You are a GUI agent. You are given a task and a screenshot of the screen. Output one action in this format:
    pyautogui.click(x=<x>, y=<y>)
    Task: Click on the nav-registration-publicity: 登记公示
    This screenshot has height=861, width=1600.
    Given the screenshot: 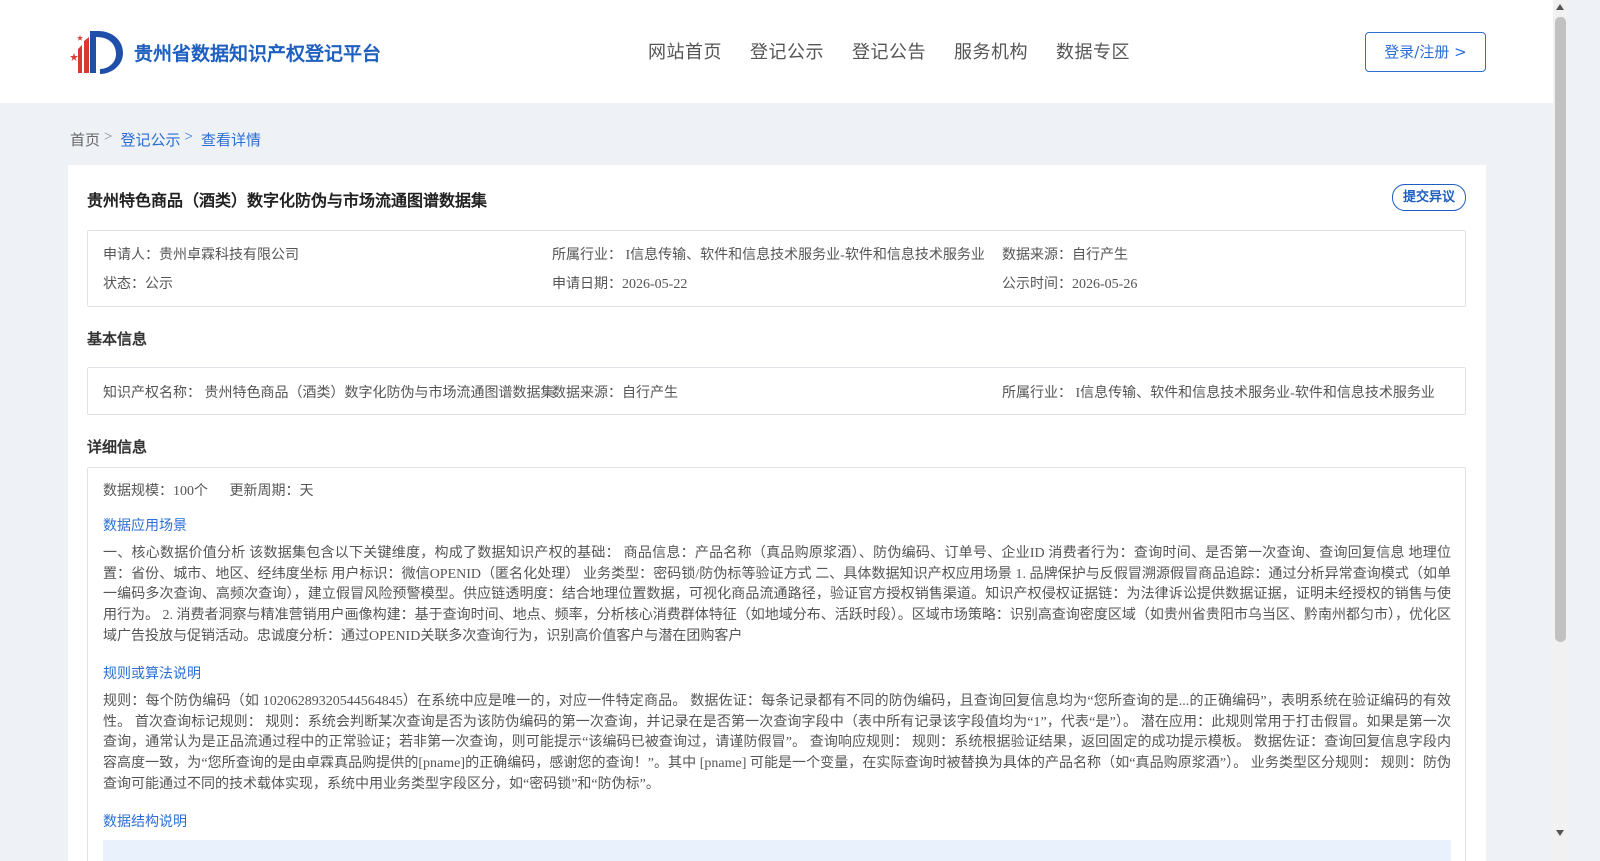 What is the action you would take?
    pyautogui.click(x=787, y=51)
    